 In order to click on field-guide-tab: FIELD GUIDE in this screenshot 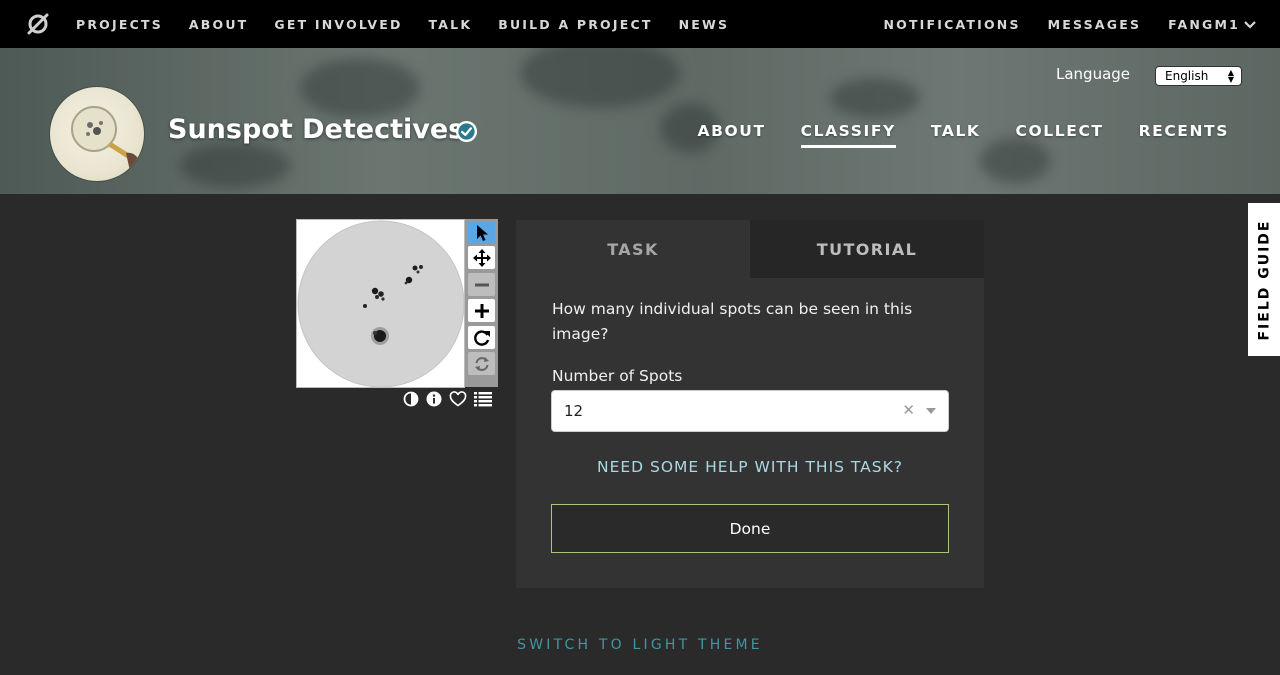, I will do `click(1264, 279)`.